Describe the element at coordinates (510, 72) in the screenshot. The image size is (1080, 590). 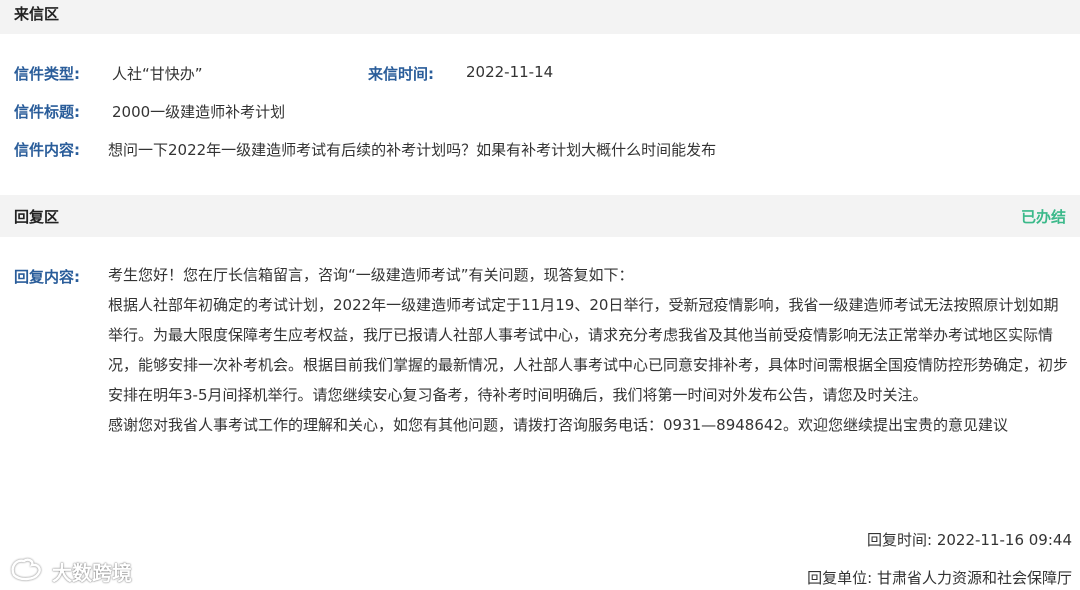
I see `letter-time-value: 2022-11-14` at that location.